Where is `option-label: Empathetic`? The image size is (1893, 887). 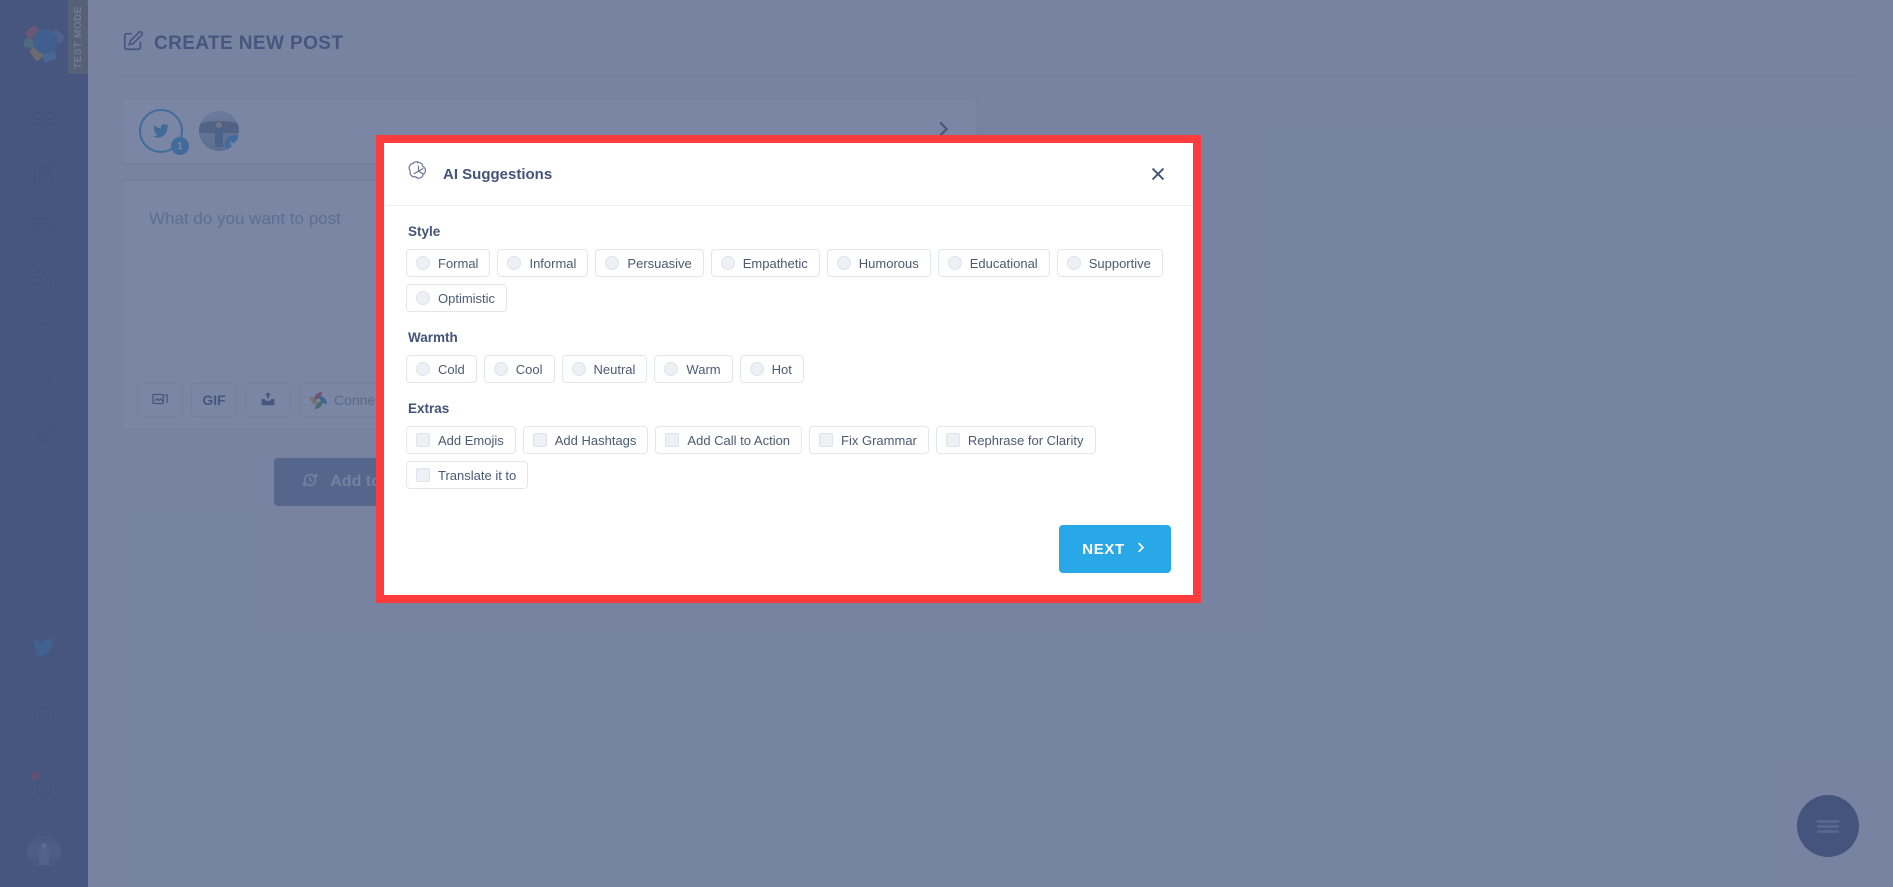
option-label: Empathetic is located at coordinates (775, 263).